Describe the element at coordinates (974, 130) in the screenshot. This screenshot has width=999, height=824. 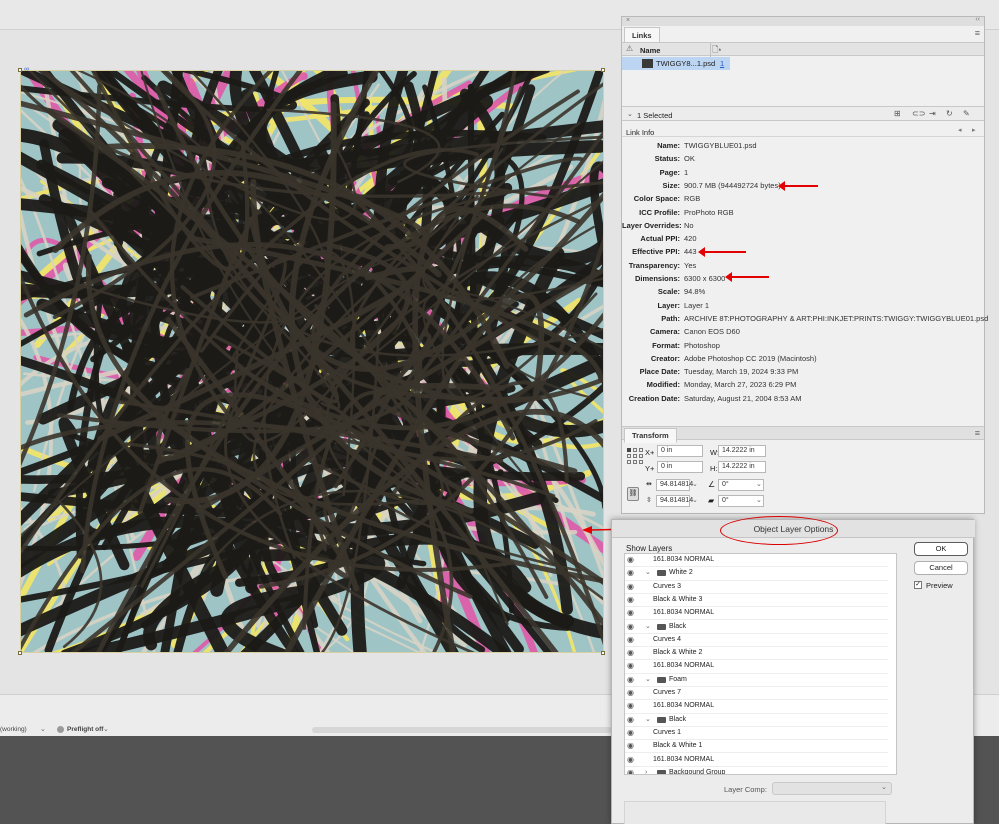
I see `next-link-icon: ▸` at that location.